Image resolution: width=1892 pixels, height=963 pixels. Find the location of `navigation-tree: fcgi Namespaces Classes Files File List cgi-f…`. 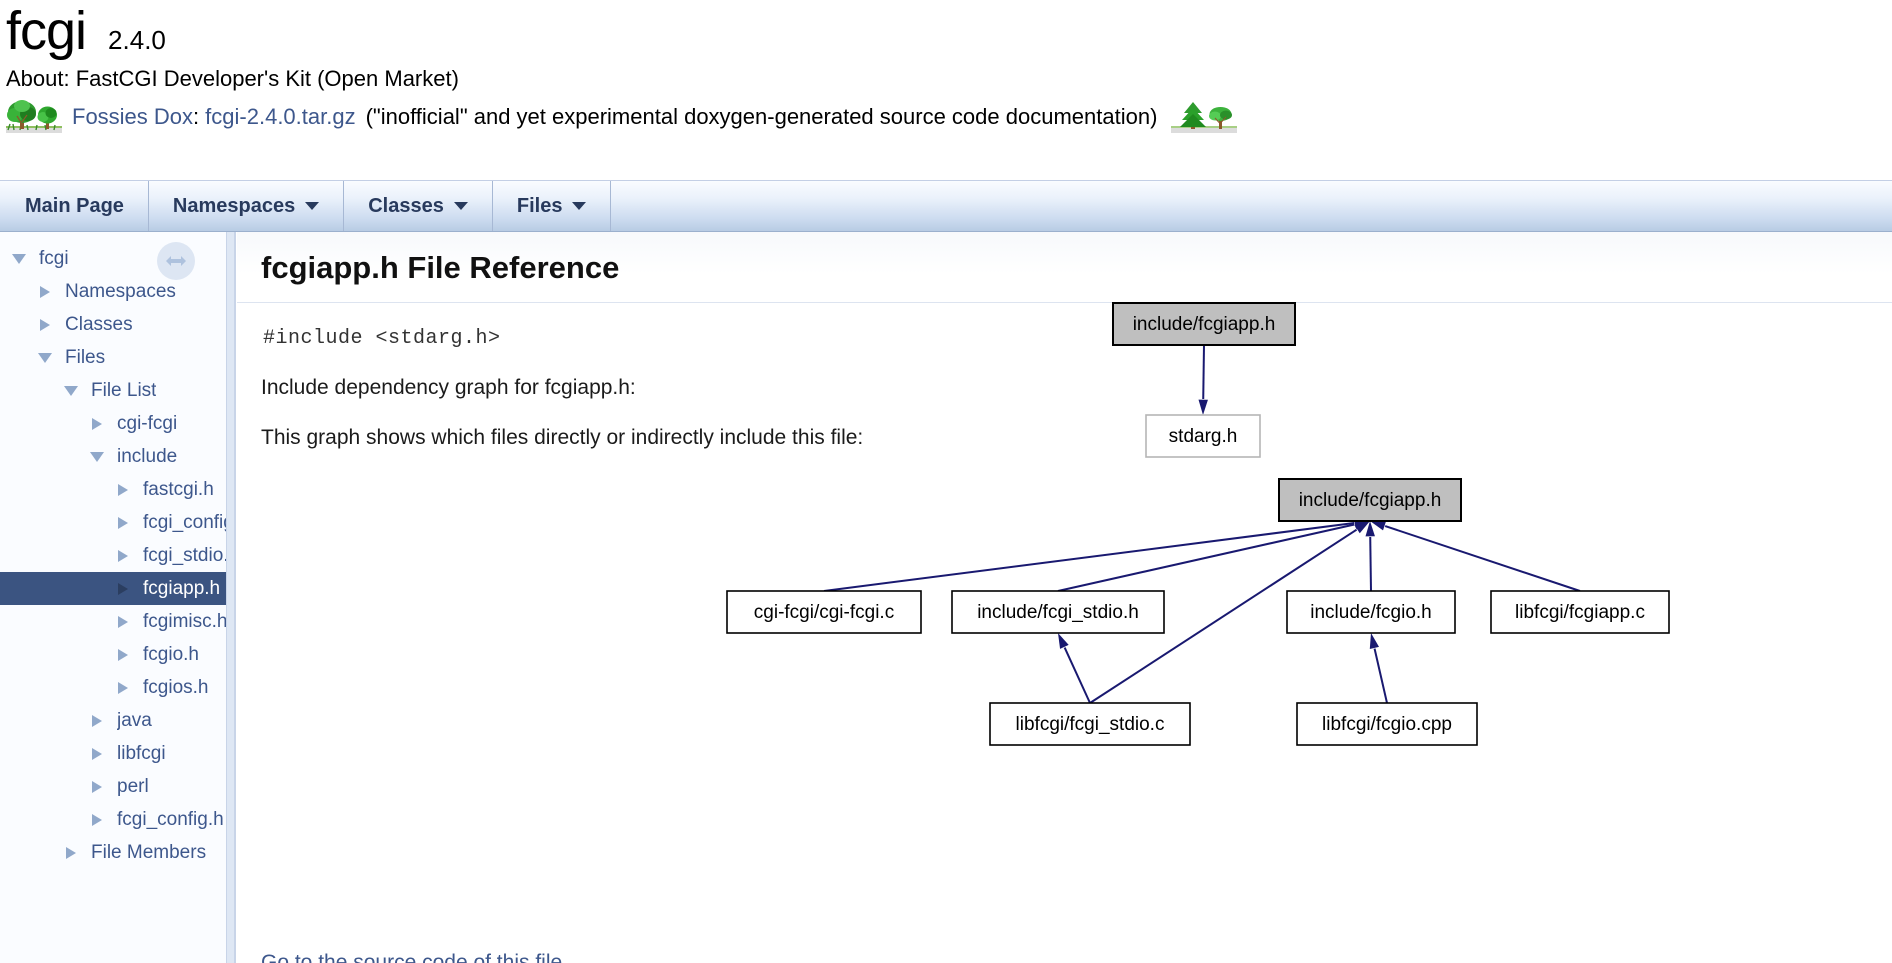

navigation-tree: fcgi Namespaces Classes Files File List cgi-f… is located at coordinates (117, 550).